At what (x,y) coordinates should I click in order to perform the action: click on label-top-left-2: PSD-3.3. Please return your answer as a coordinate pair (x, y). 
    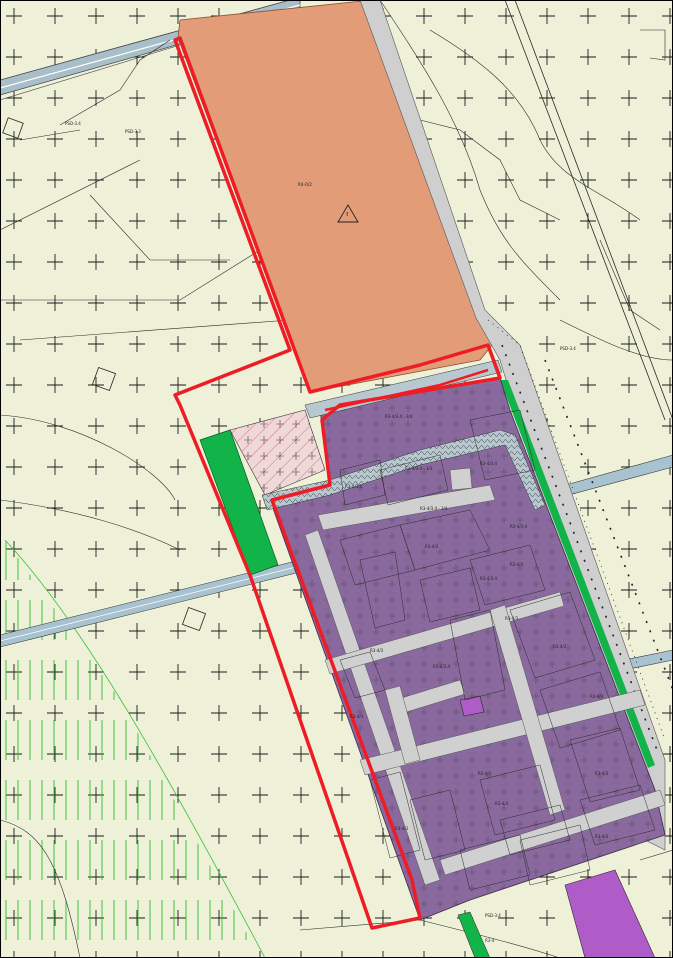
    Looking at the image, I should click on (133, 131).